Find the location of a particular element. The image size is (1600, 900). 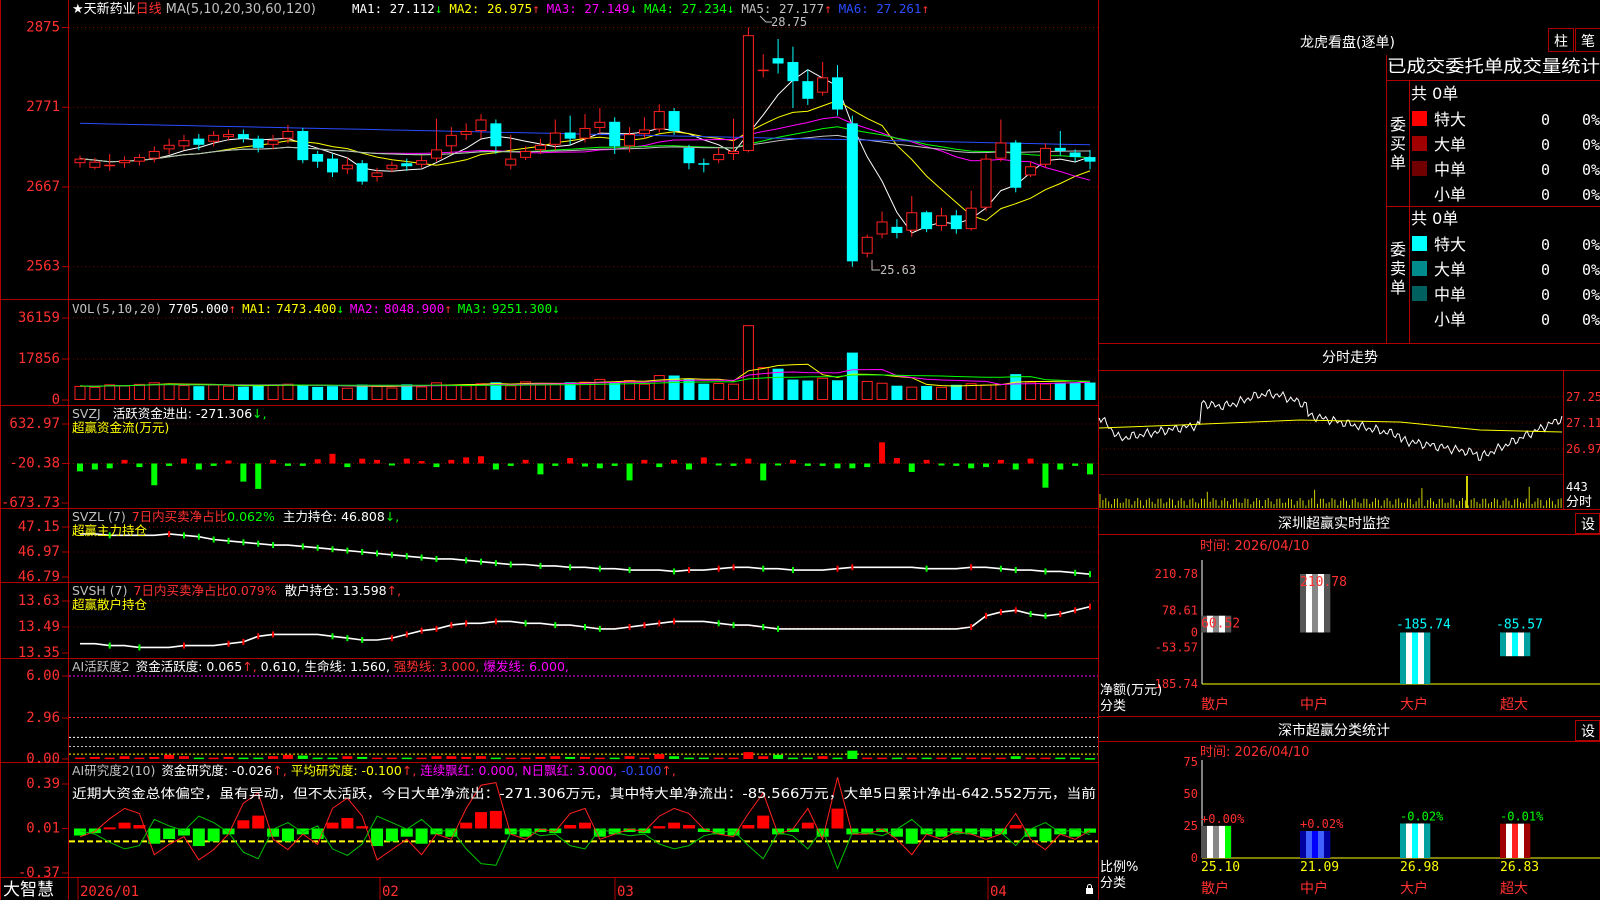

ma-lines is located at coordinates (585, 151).